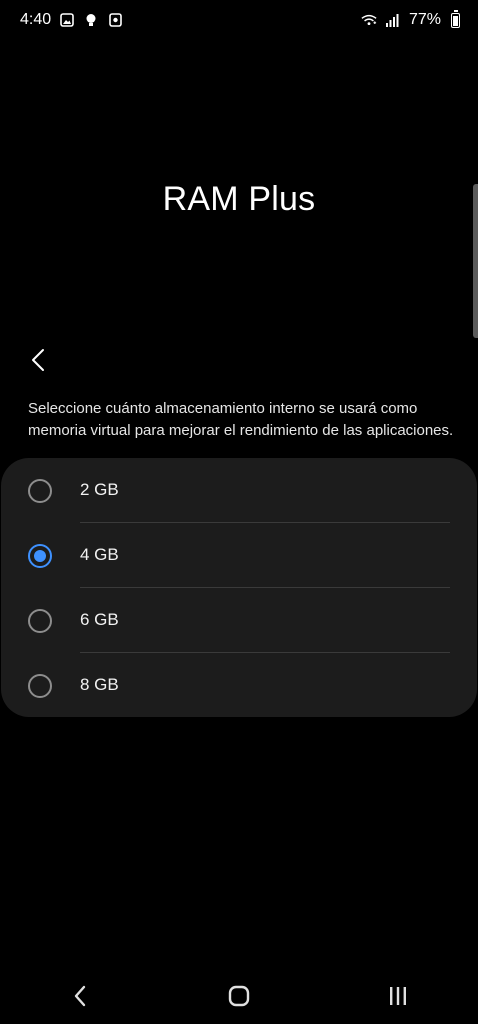 The image size is (478, 1024). I want to click on nav-recents-button, so click(398, 996).